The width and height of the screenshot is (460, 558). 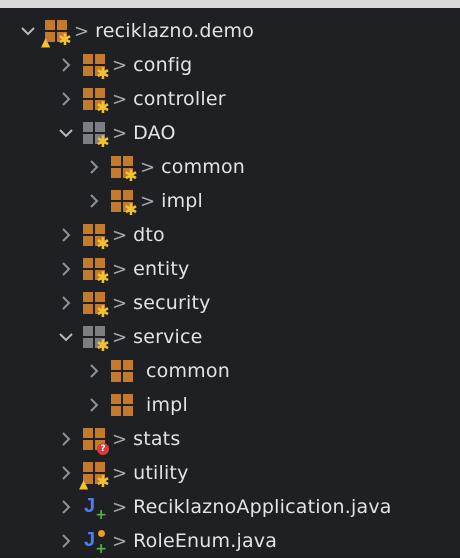 What do you see at coordinates (130, 337) in the screenshot?
I see `tree-node-service: ✱ > service` at bounding box center [130, 337].